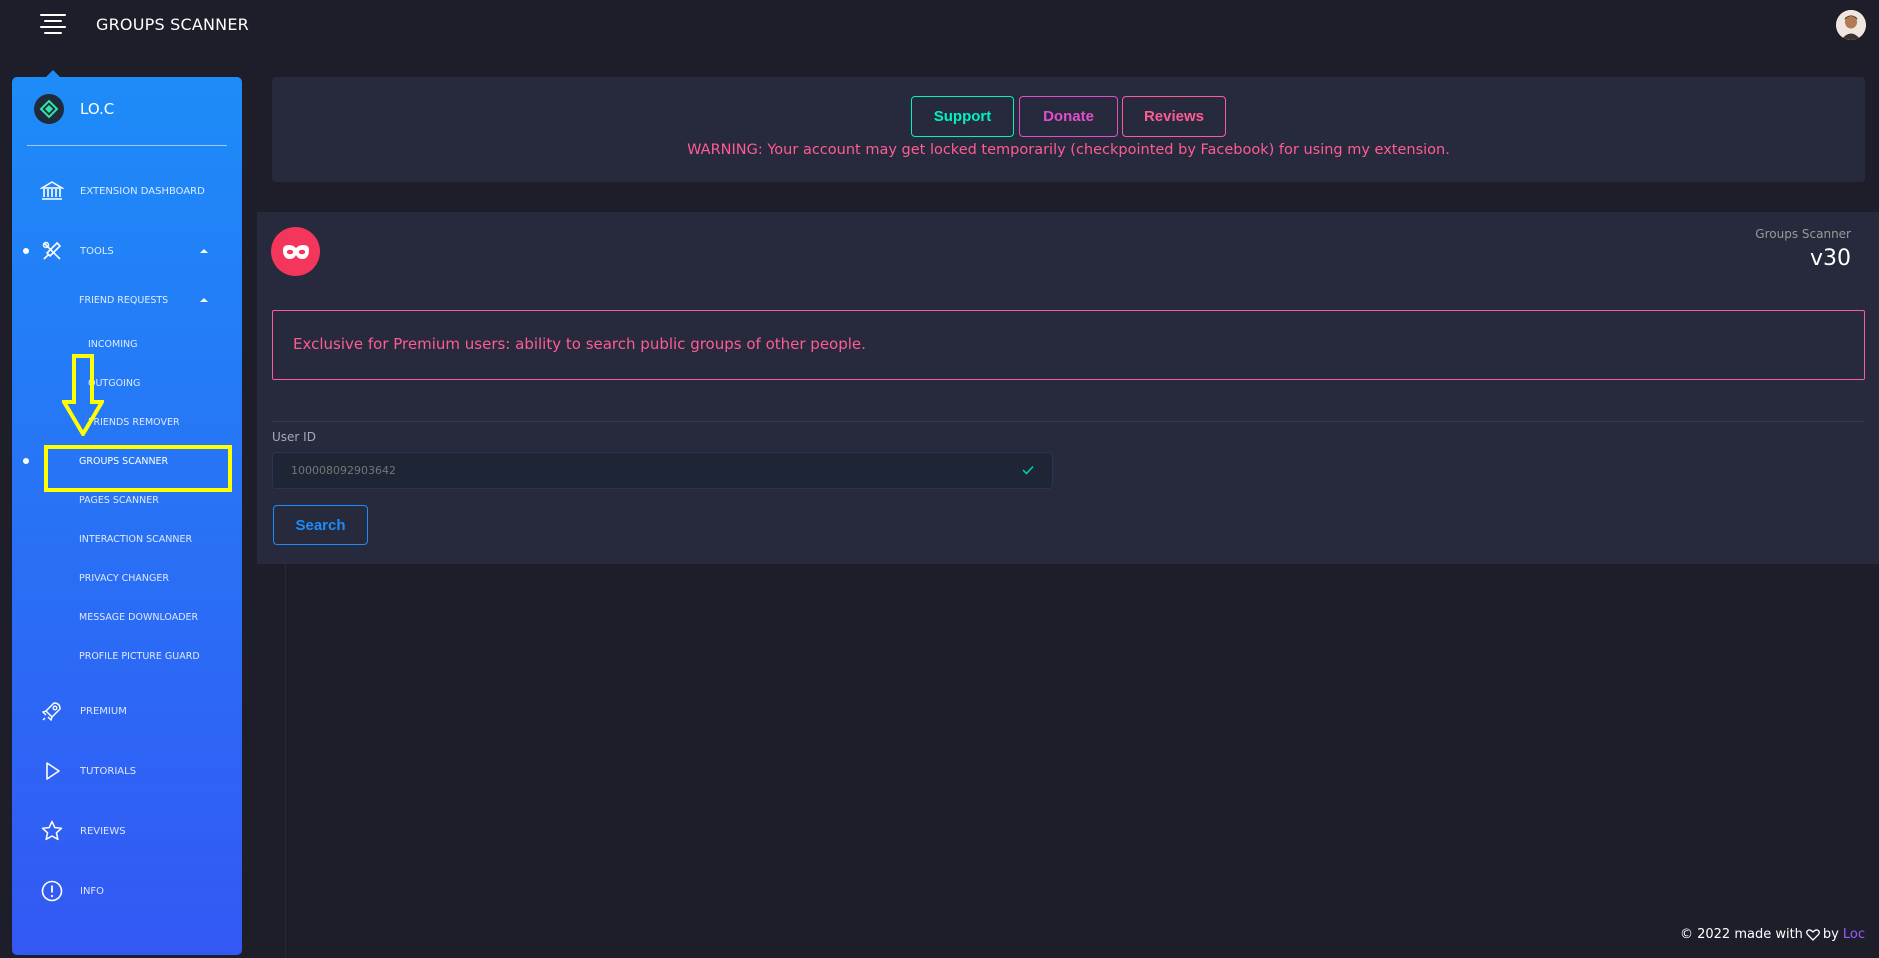  What do you see at coordinates (113, 344) in the screenshot?
I see `sidebar-item-label: INCOMING` at bounding box center [113, 344].